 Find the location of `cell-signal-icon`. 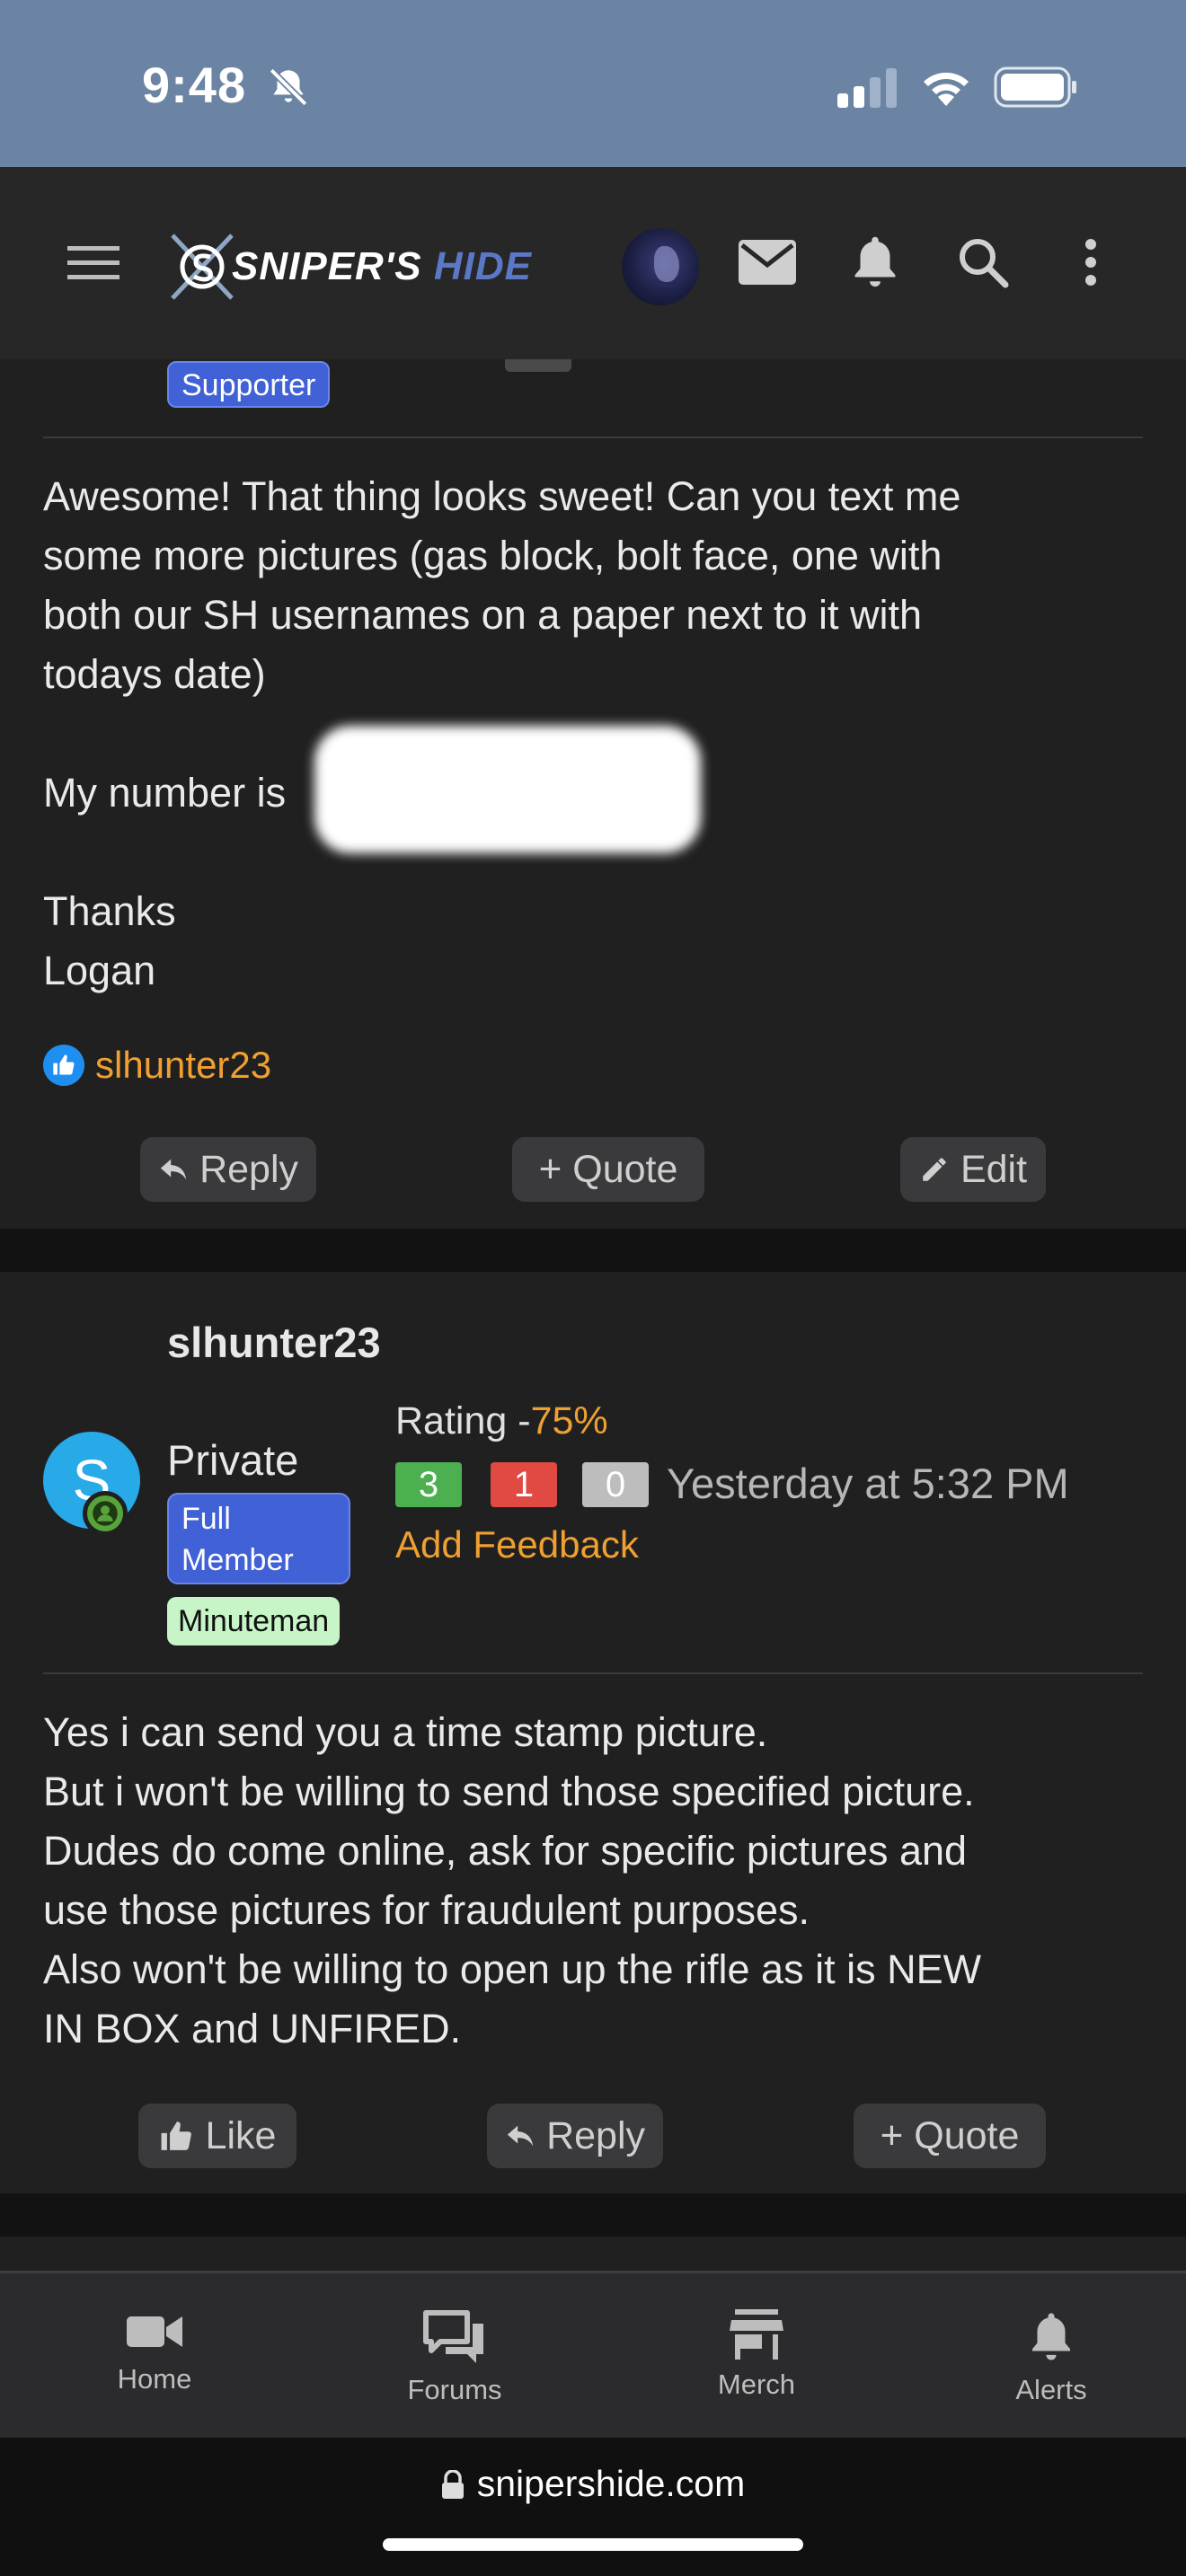

cell-signal-icon is located at coordinates (868, 90).